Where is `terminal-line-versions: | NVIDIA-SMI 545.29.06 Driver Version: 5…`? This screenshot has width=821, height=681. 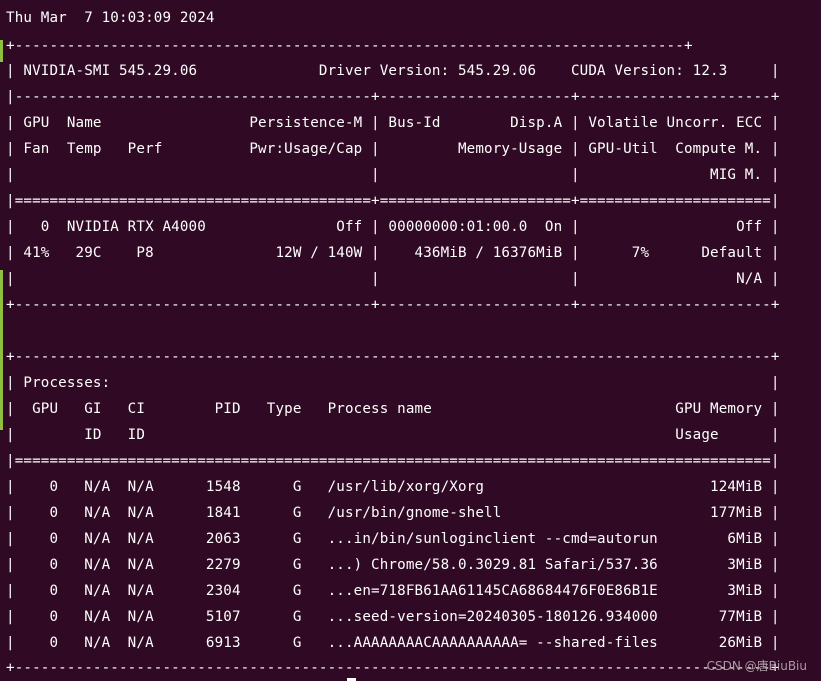 terminal-line-versions: | NVIDIA-SMI 545.29.06 Driver Version: 5… is located at coordinates (393, 71).